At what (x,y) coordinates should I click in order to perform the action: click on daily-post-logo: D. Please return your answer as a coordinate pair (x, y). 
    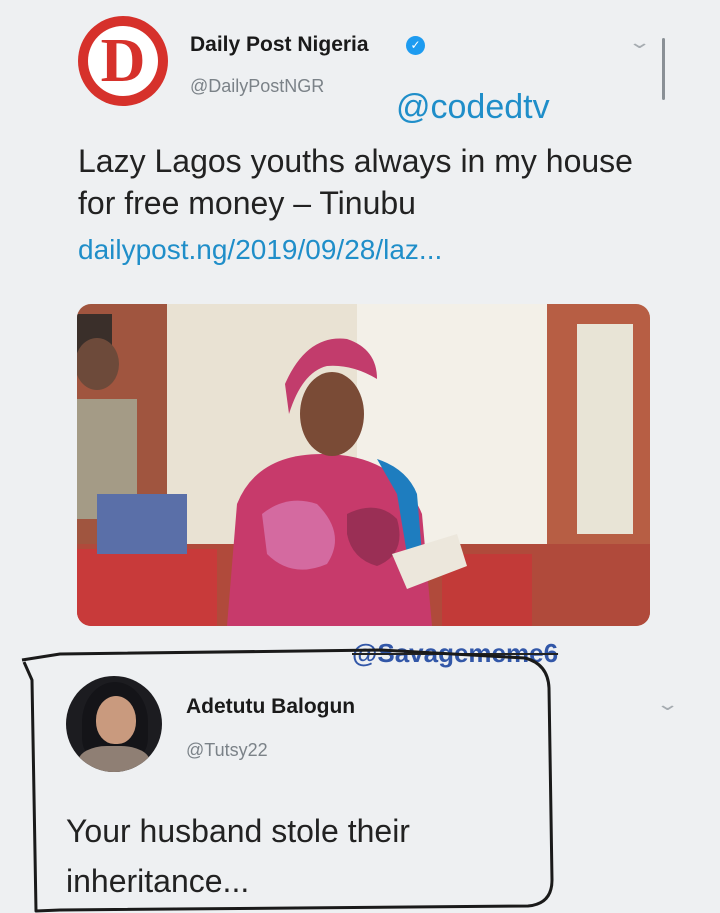
    Looking at the image, I should click on (123, 61).